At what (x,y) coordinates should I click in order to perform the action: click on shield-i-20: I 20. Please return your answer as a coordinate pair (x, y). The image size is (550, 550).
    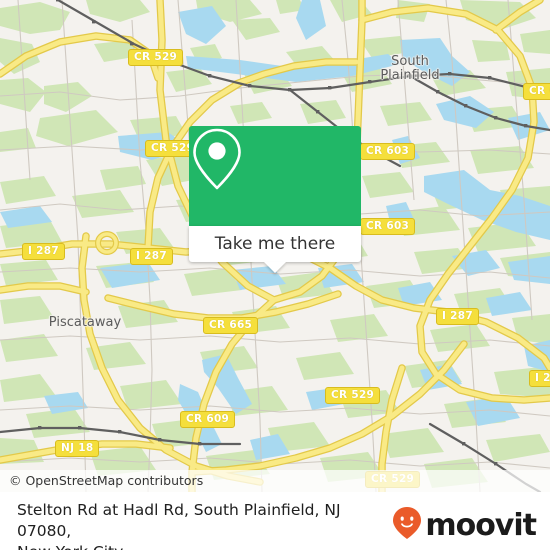
    Looking at the image, I should click on (539, 378).